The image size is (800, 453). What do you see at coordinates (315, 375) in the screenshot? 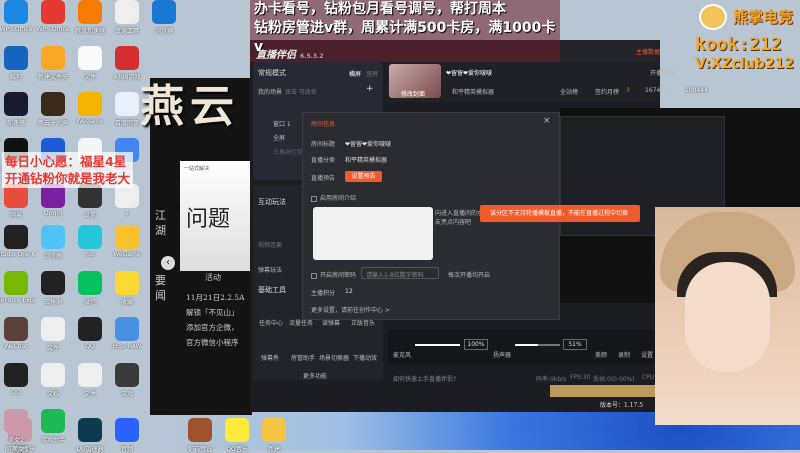
I see `more-functions-button: 更多功能` at bounding box center [315, 375].